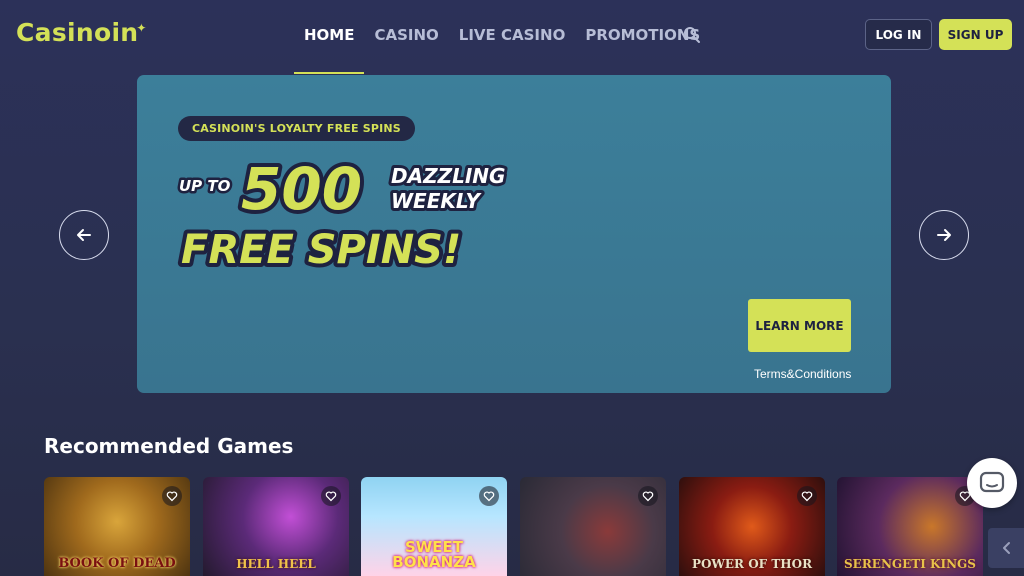 This screenshot has width=1024, height=576. Describe the element at coordinates (593, 526) in the screenshot. I see `game-card-vampires` at that location.